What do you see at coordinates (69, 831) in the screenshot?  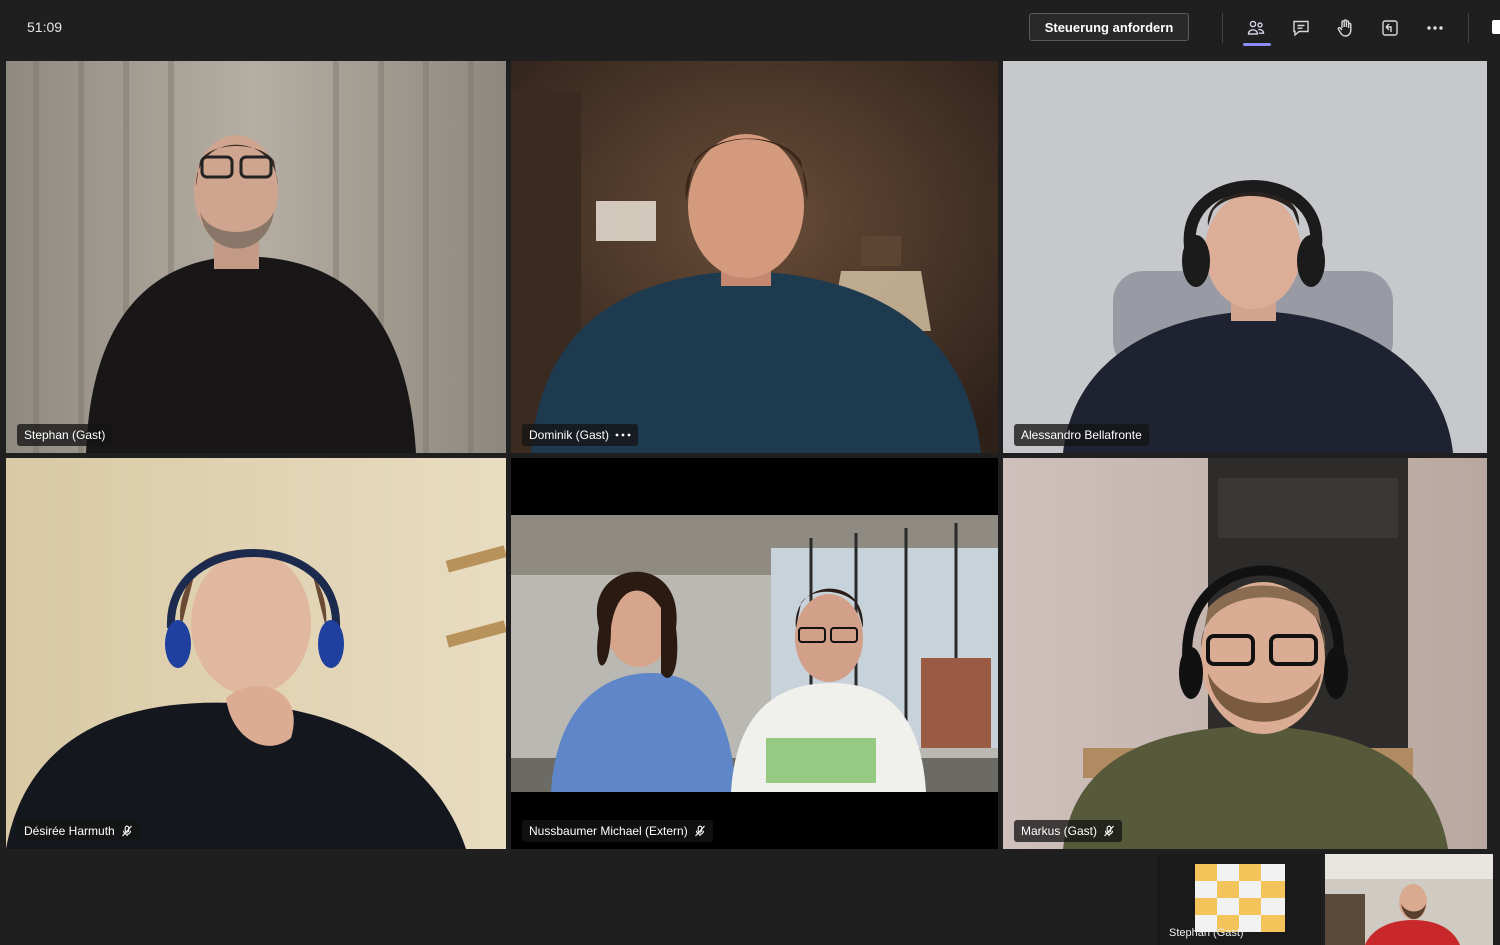 I see `participant-name: Désirée Harmuth` at bounding box center [69, 831].